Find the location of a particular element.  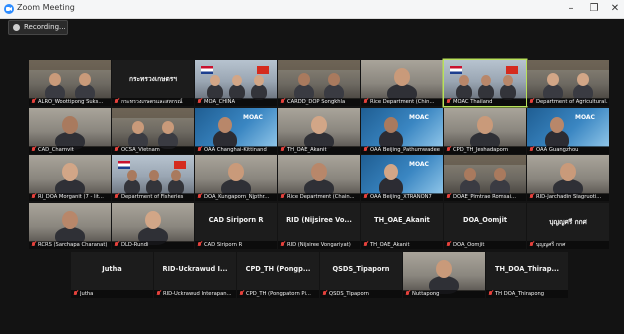

participant-tile: TH_OAE_Akanit is located at coordinates (319, 131).